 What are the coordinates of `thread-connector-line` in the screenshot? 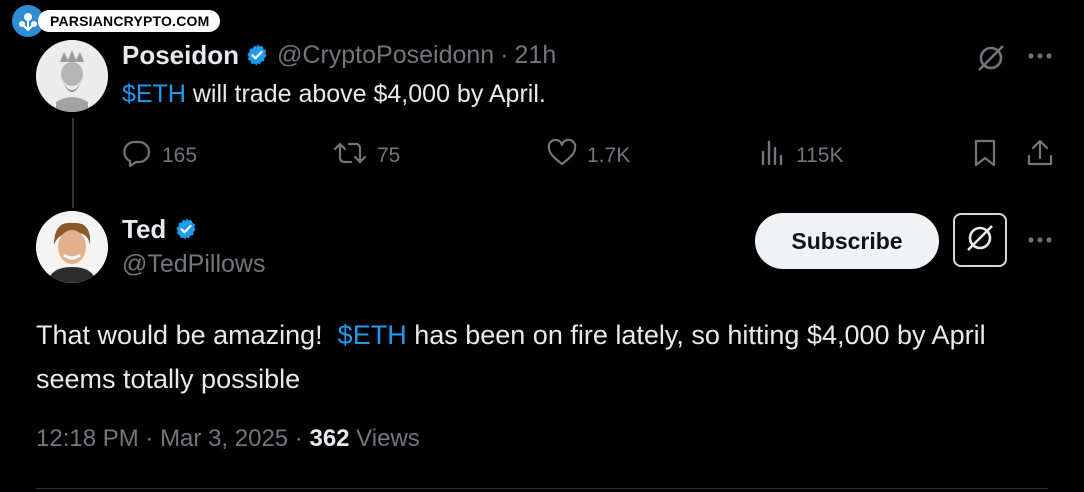 It's located at (73, 163).